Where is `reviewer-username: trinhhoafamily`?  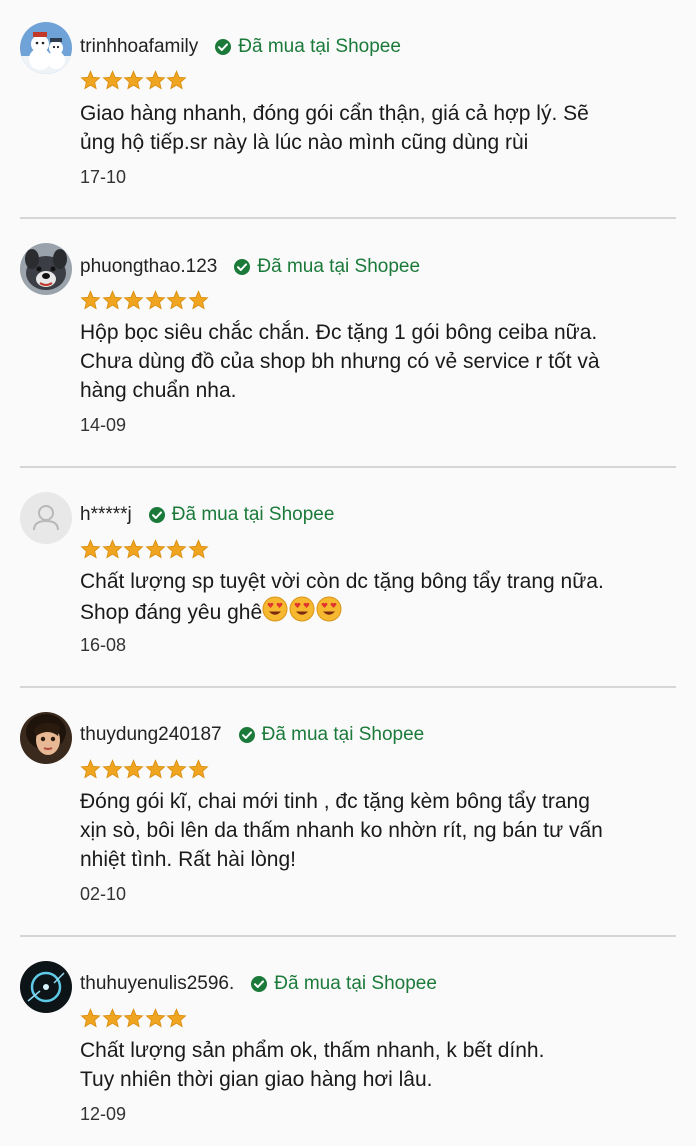 reviewer-username: trinhhoafamily is located at coordinates (139, 47).